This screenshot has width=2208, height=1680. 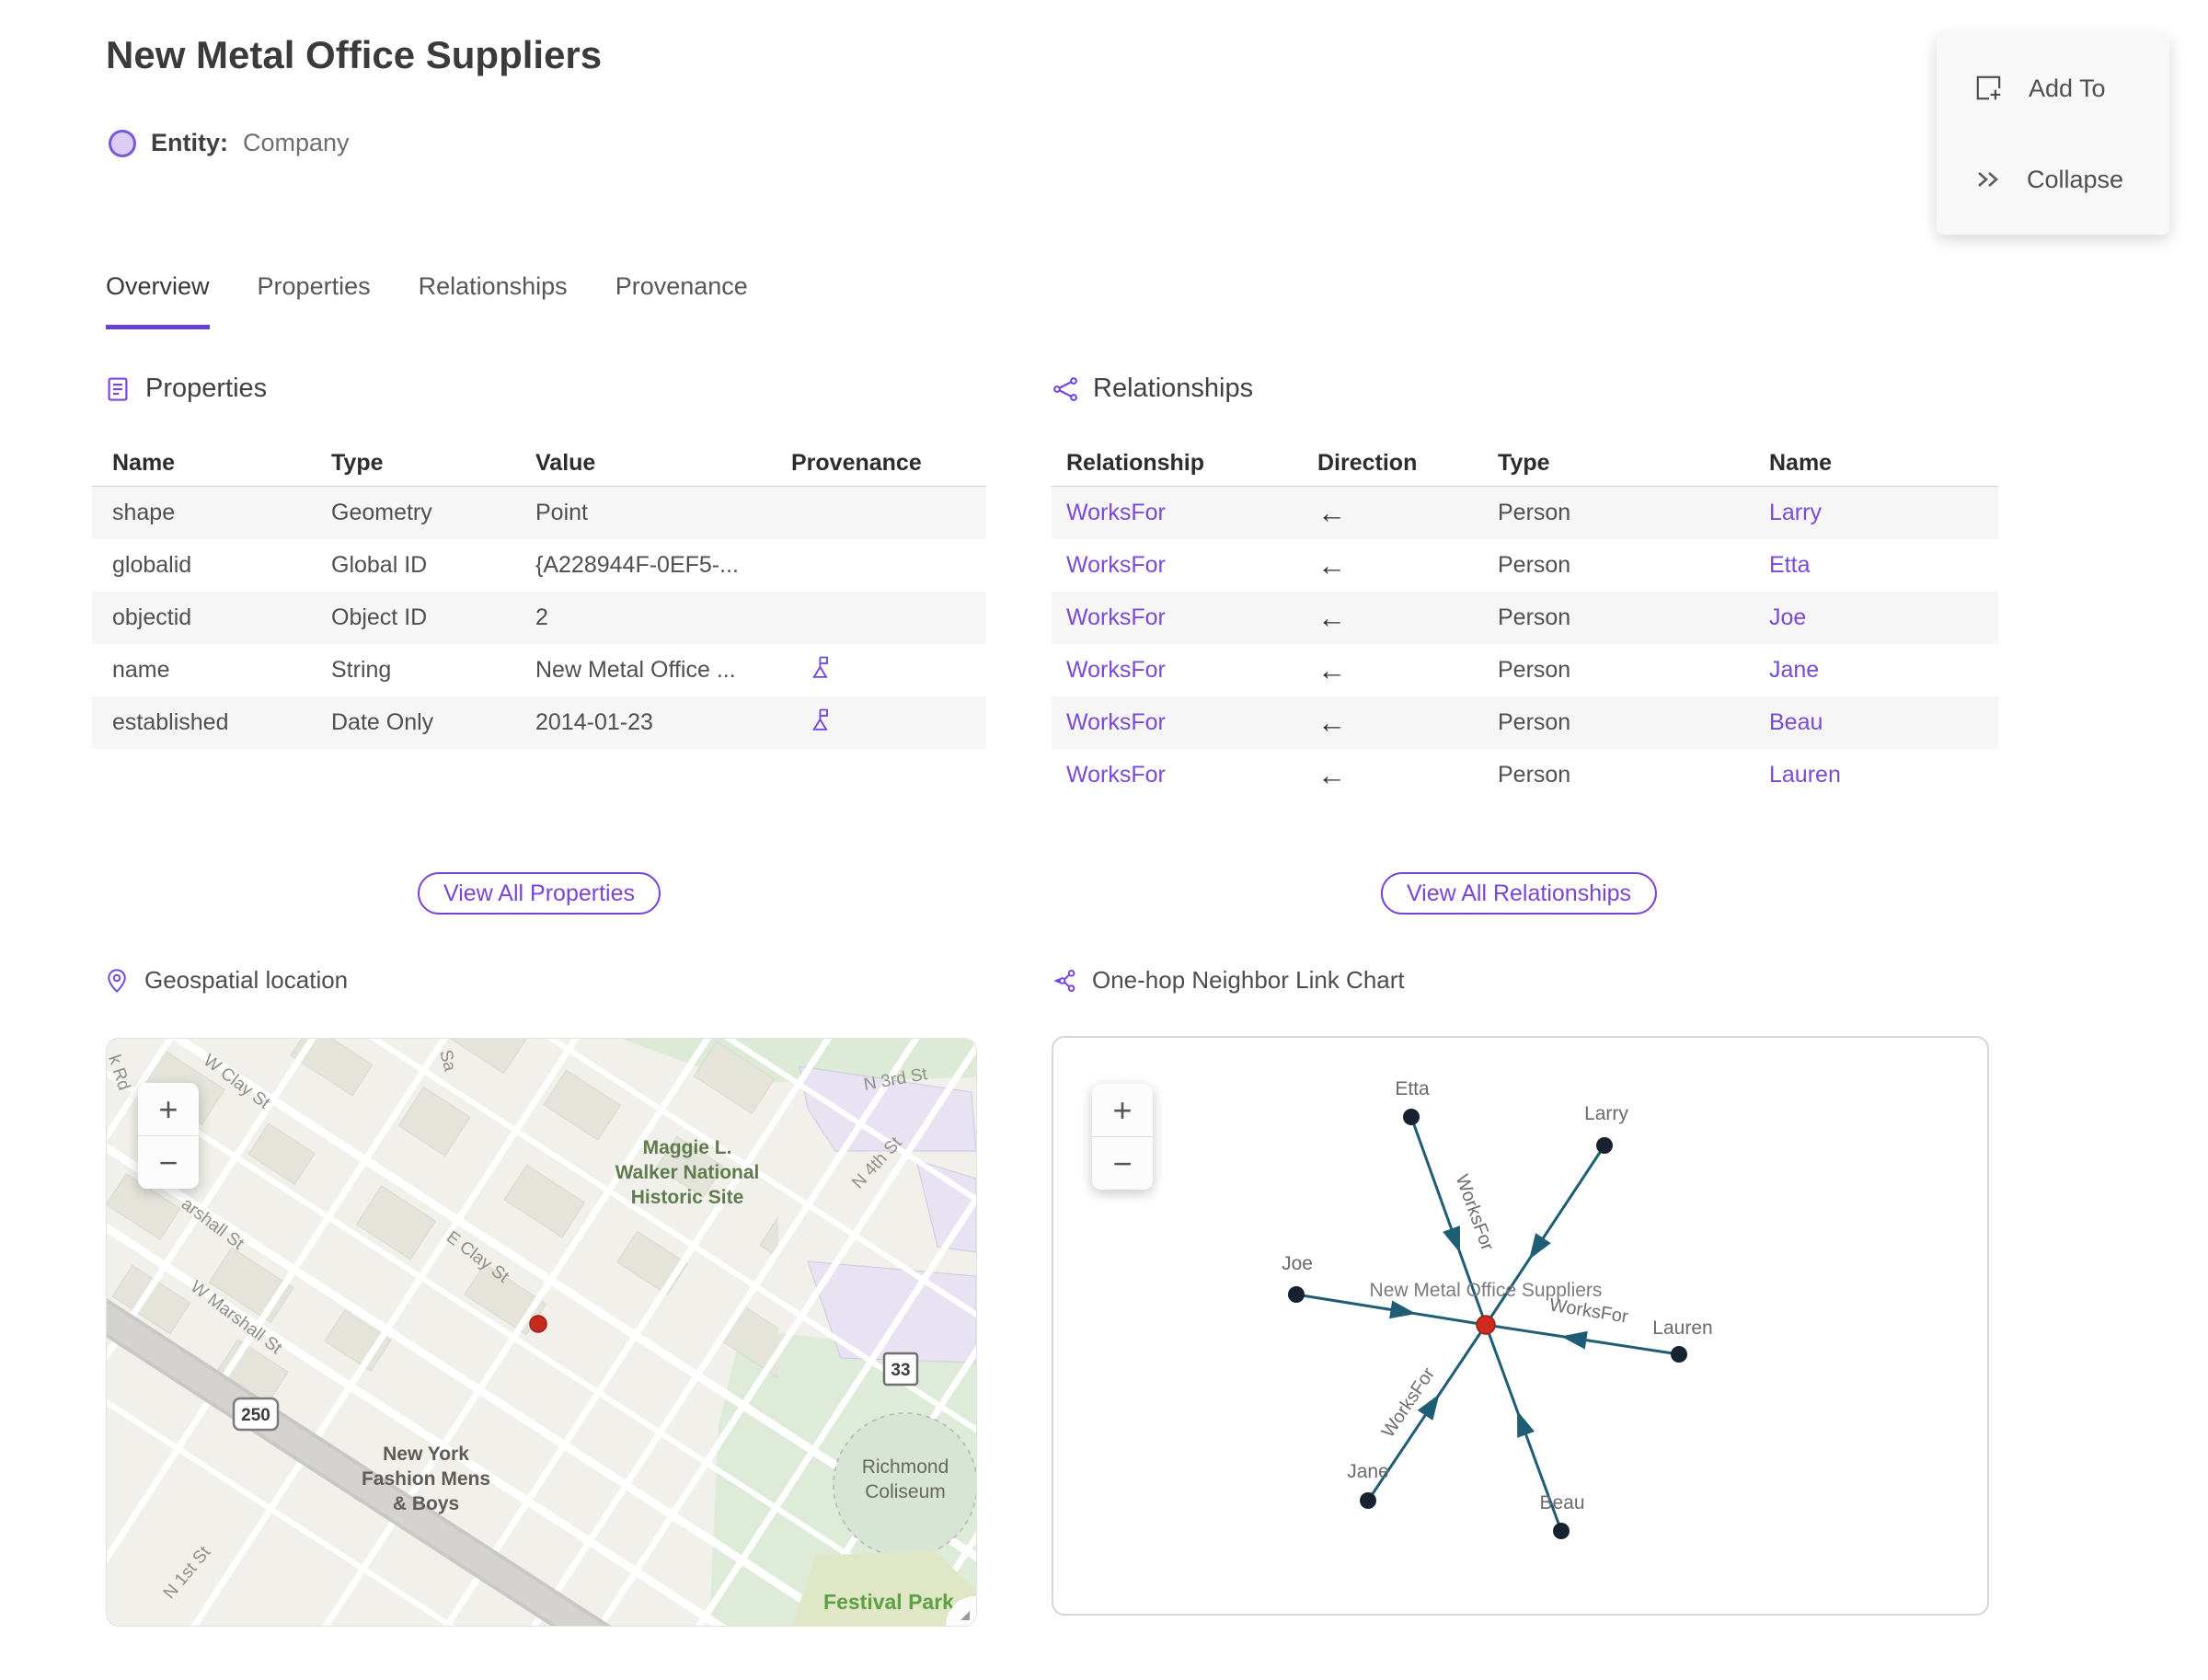 I want to click on map-zoom-in-button: +, so click(x=168, y=1109).